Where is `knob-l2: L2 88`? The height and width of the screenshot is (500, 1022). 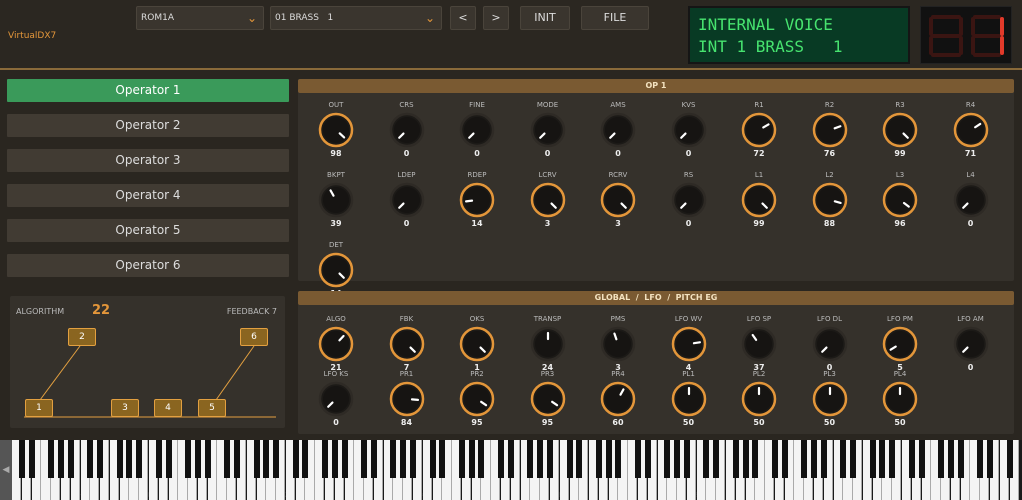
knob-l2: L2 88 is located at coordinates (830, 199).